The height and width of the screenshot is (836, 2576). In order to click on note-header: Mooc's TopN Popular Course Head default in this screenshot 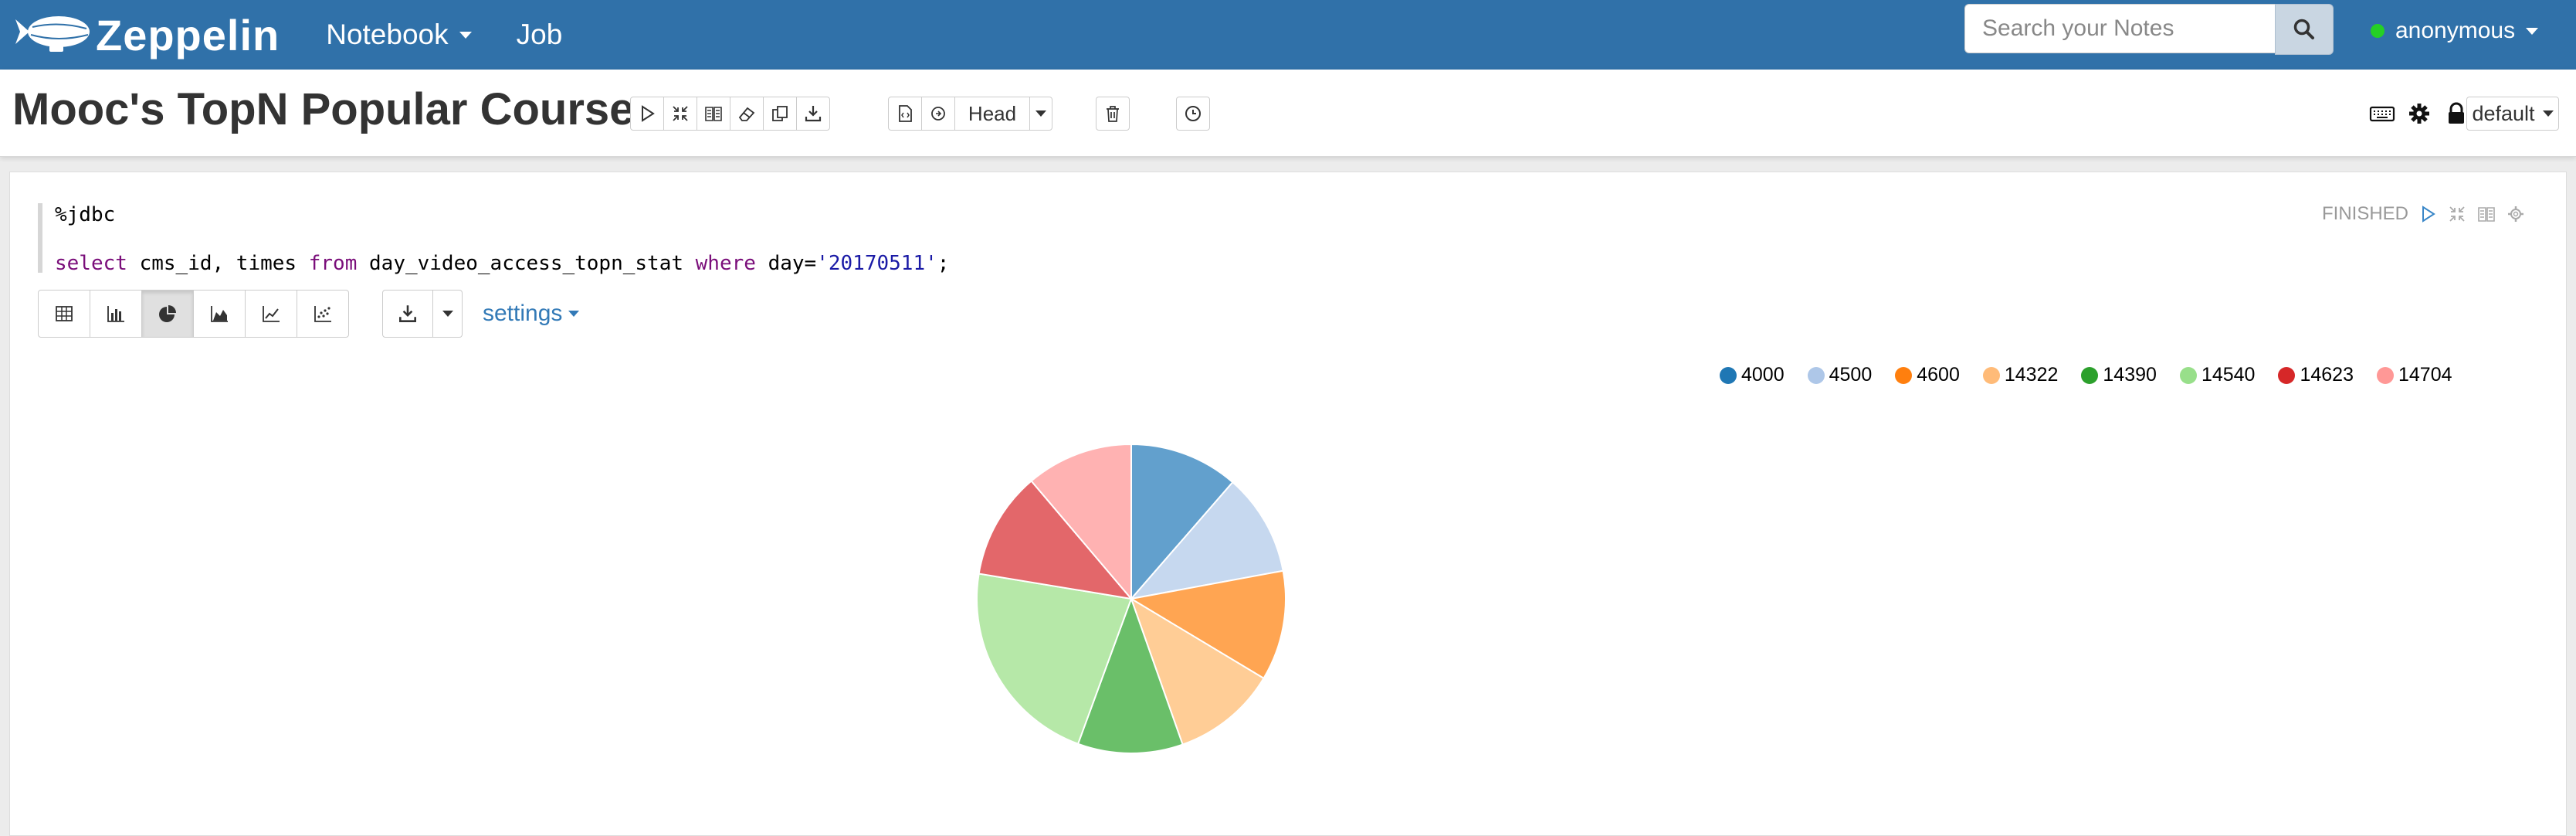, I will do `click(1288, 113)`.